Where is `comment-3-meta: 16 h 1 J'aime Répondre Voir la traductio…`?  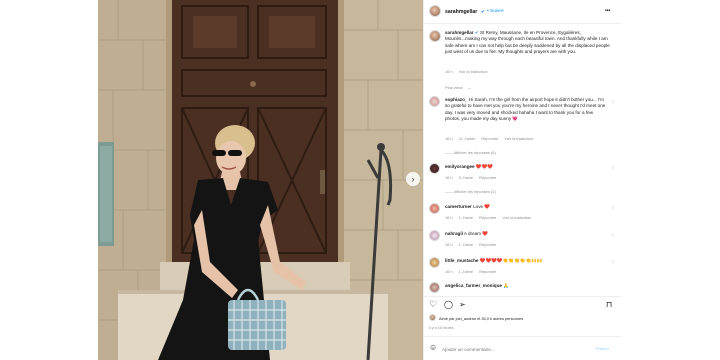 comment-3-meta: 16 h 1 J'aime Répondre Voir la traductio… is located at coordinates (490, 217).